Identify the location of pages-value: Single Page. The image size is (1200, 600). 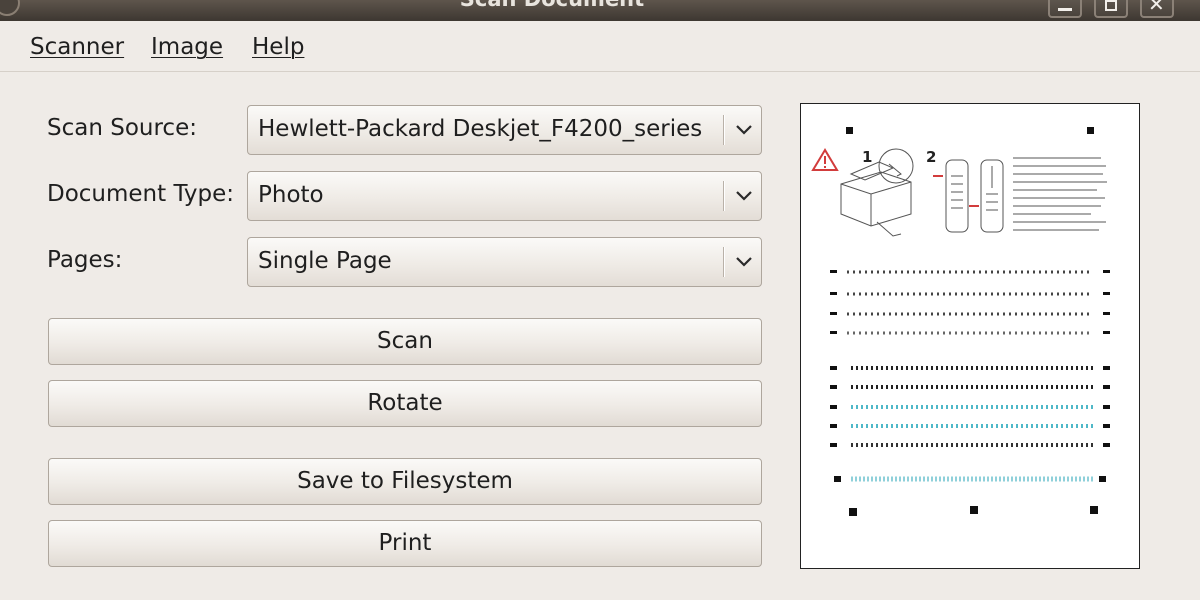
(325, 261).